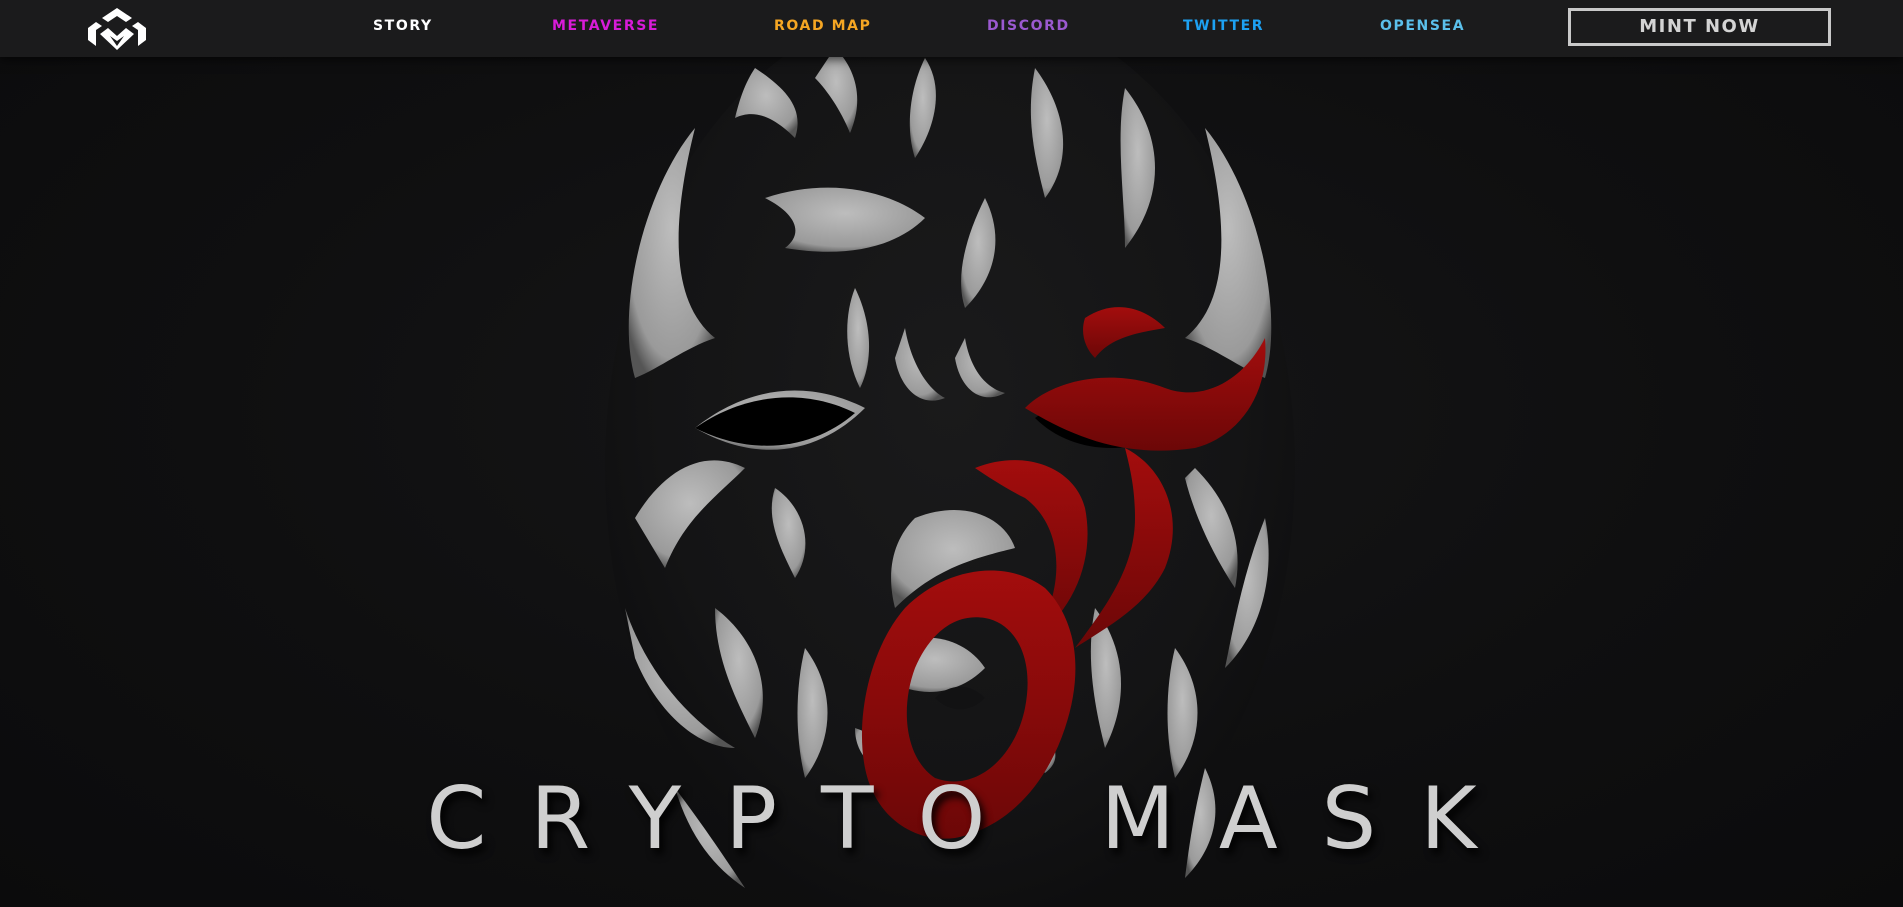 This screenshot has height=907, width=1903. What do you see at coordinates (605, 26) in the screenshot?
I see `nav-metaverse-link: METAVERSE` at bounding box center [605, 26].